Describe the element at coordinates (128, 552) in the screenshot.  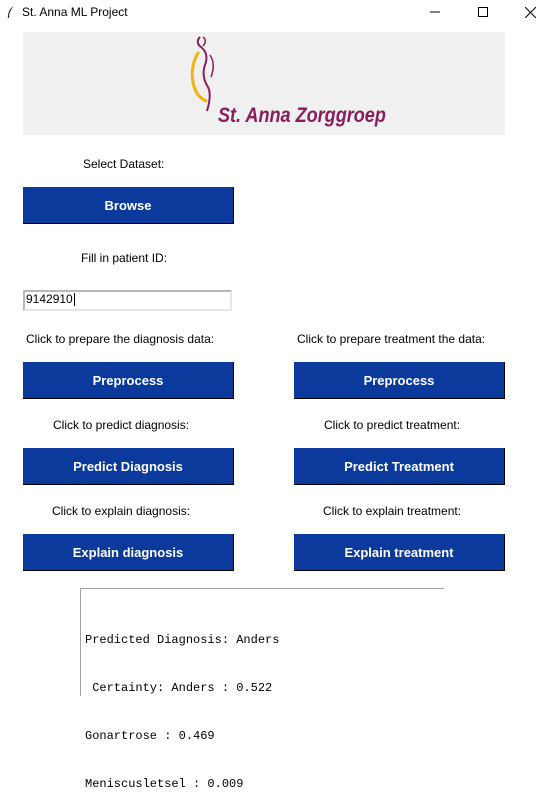
I see `explain-diagnosis-button: Explain diagnosis` at that location.